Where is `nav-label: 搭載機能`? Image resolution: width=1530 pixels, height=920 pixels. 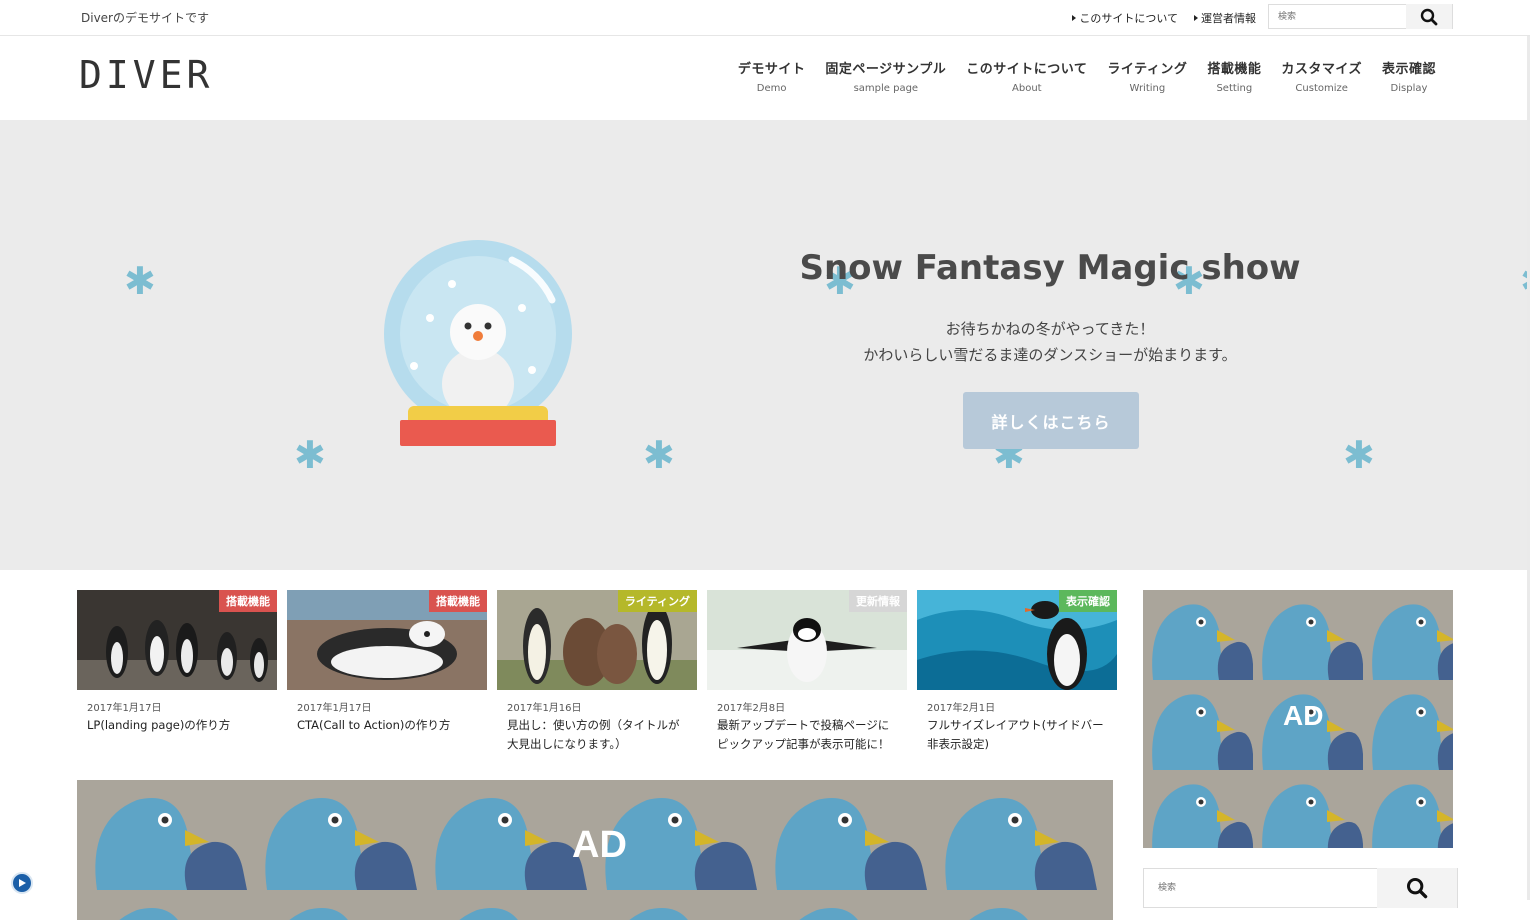
nav-label: 搭載機能 is located at coordinates (1234, 69).